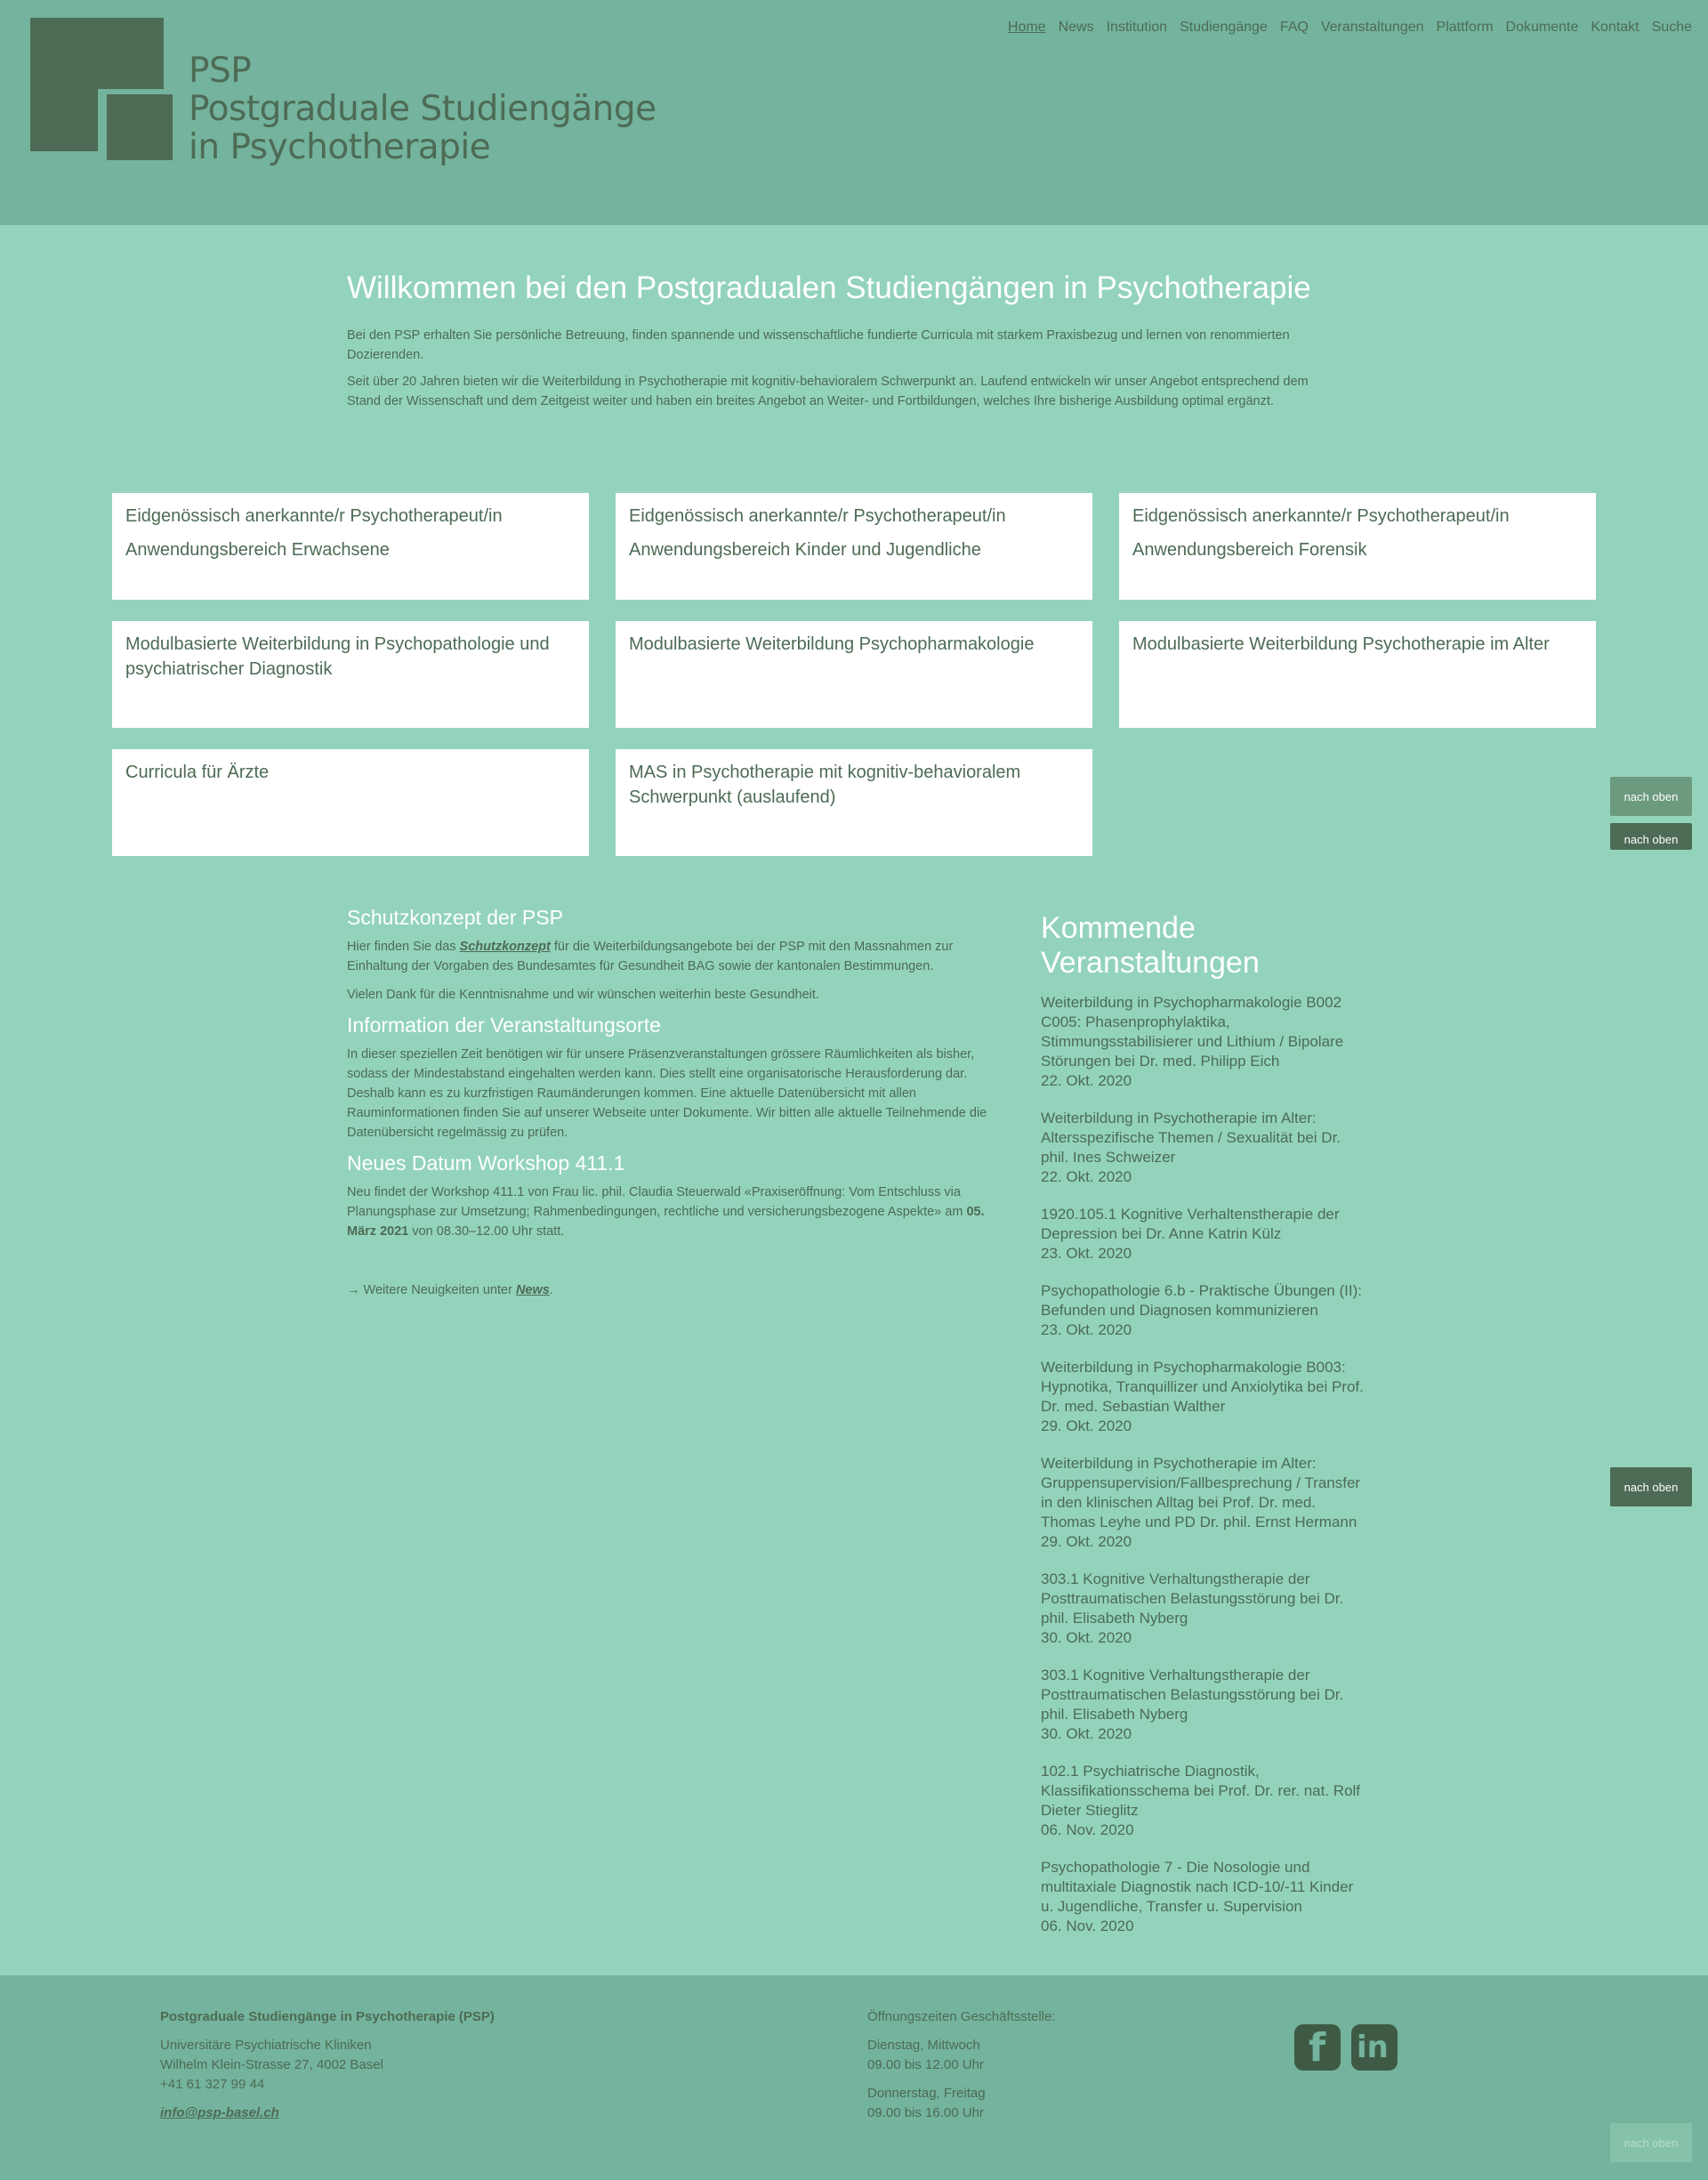  What do you see at coordinates (961, 2016) in the screenshot?
I see `hours-title: Öffnungszeiten Geschäftsstelle:` at bounding box center [961, 2016].